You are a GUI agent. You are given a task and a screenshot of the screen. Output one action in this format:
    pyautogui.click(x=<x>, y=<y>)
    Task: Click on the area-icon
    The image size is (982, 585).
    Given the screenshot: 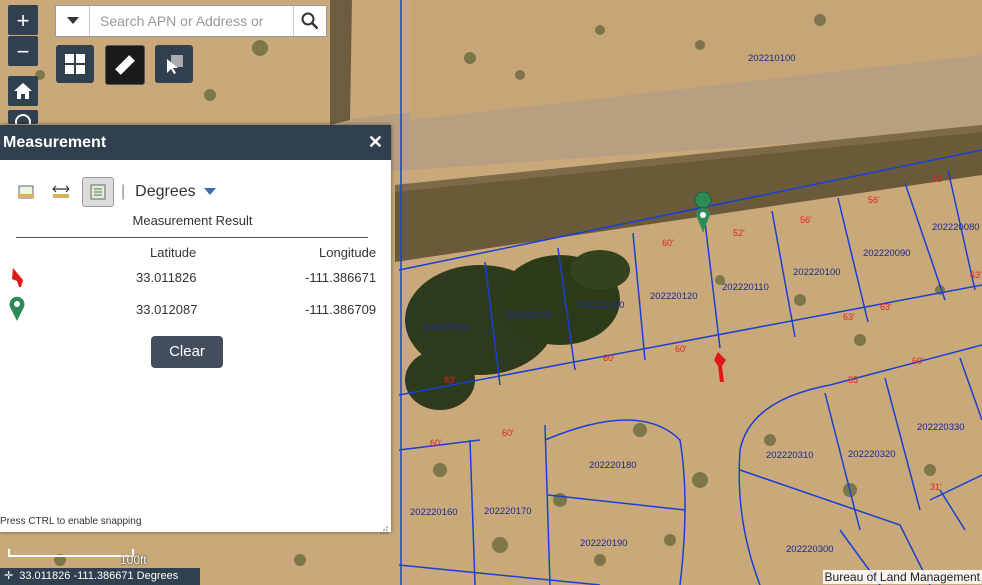 What is the action you would take?
    pyautogui.click(x=26, y=192)
    